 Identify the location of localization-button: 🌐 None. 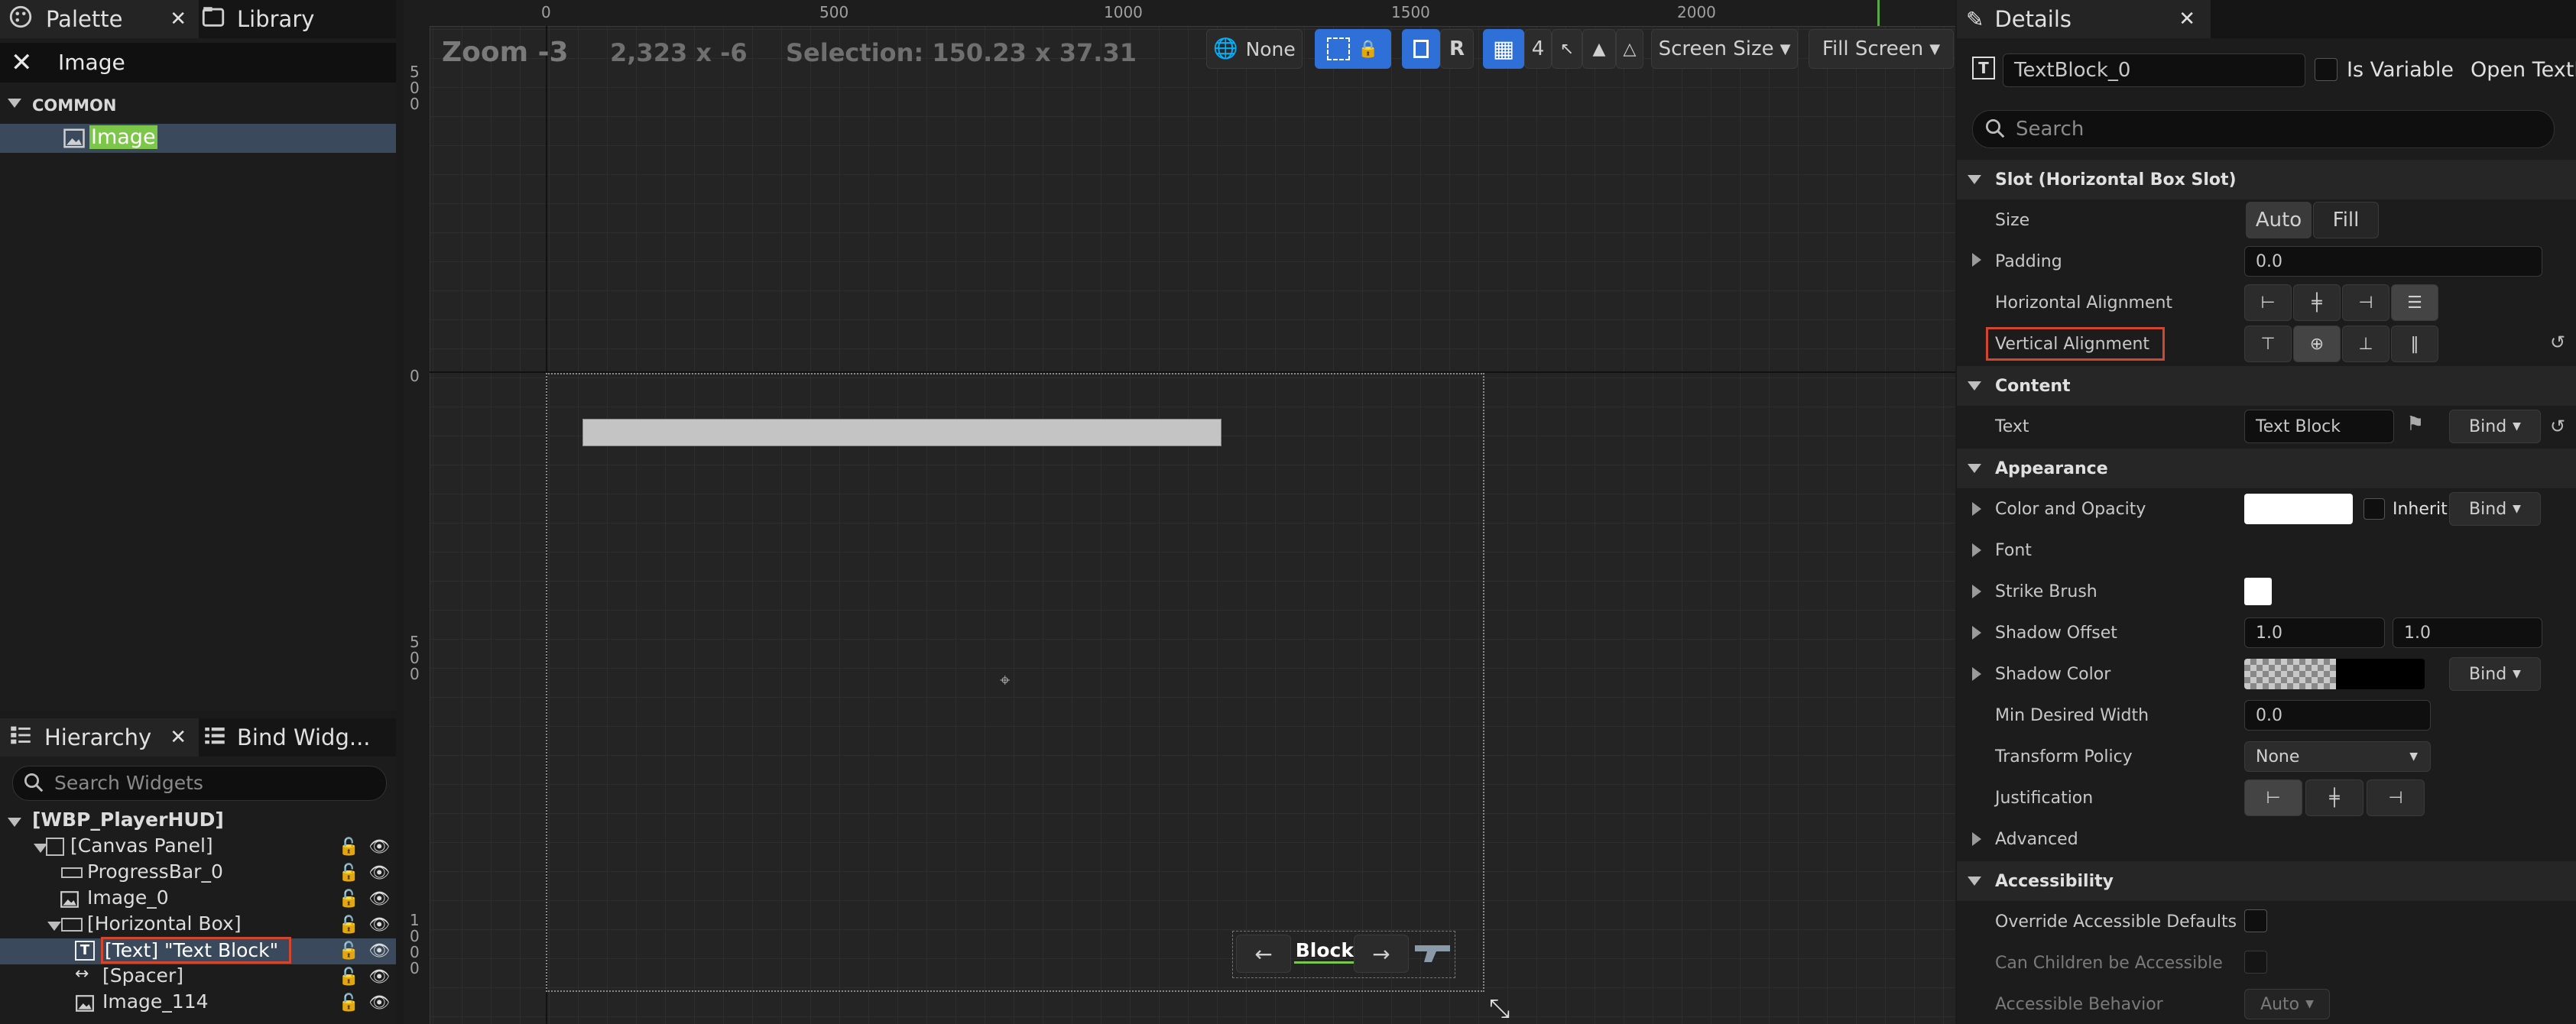
(1254, 49).